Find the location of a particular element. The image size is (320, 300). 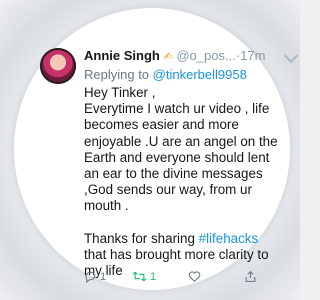

share-icon is located at coordinates (250, 276).